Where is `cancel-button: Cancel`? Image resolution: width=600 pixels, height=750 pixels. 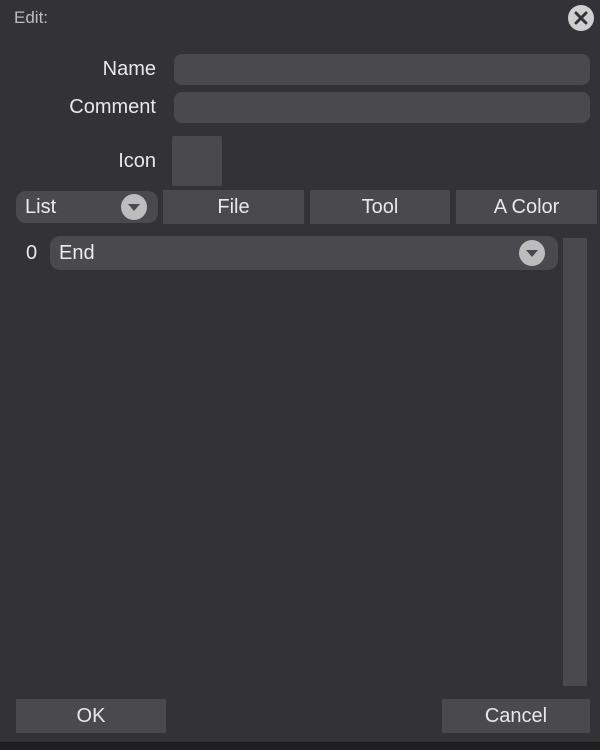
cancel-button: Cancel is located at coordinates (516, 716).